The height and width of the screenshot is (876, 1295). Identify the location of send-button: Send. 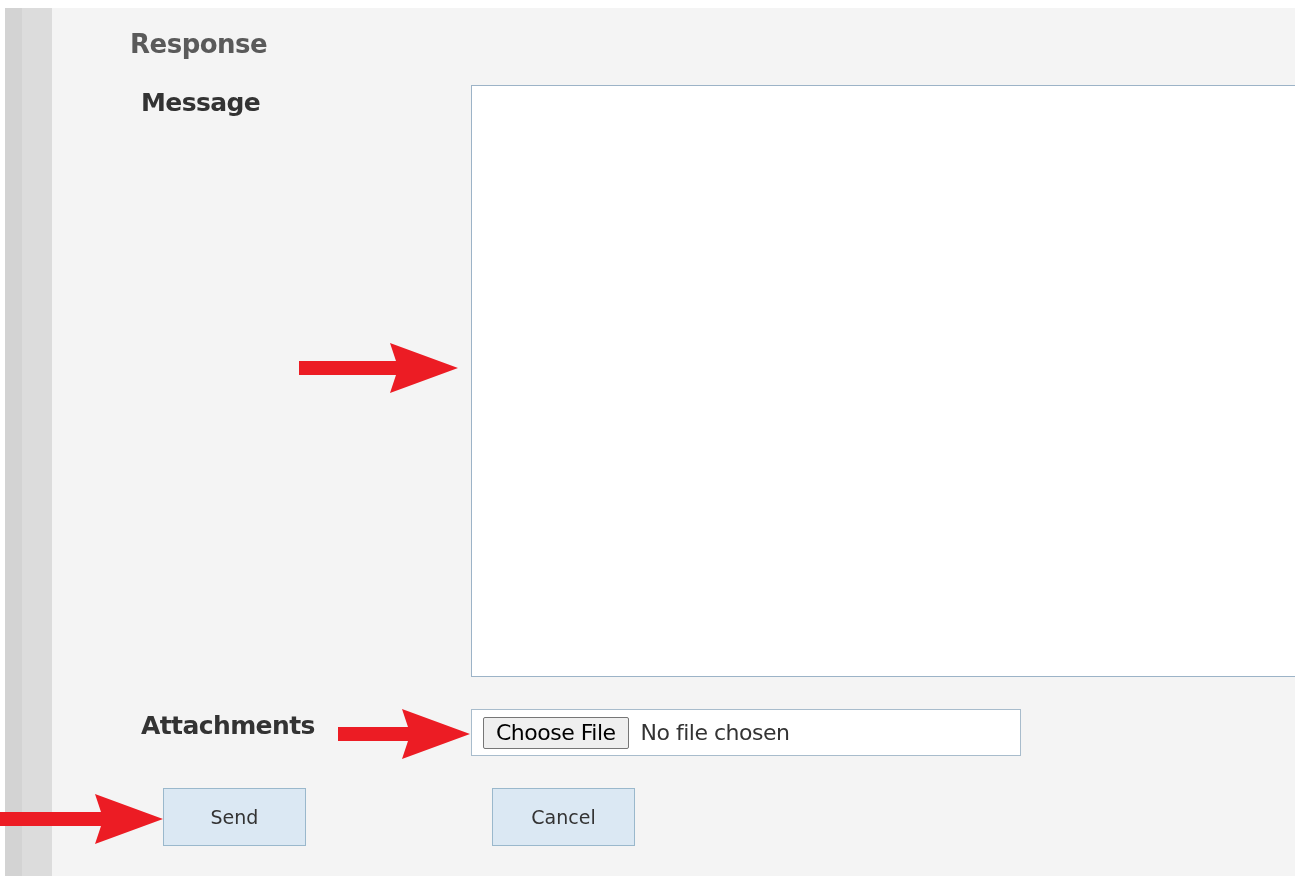
(234, 817).